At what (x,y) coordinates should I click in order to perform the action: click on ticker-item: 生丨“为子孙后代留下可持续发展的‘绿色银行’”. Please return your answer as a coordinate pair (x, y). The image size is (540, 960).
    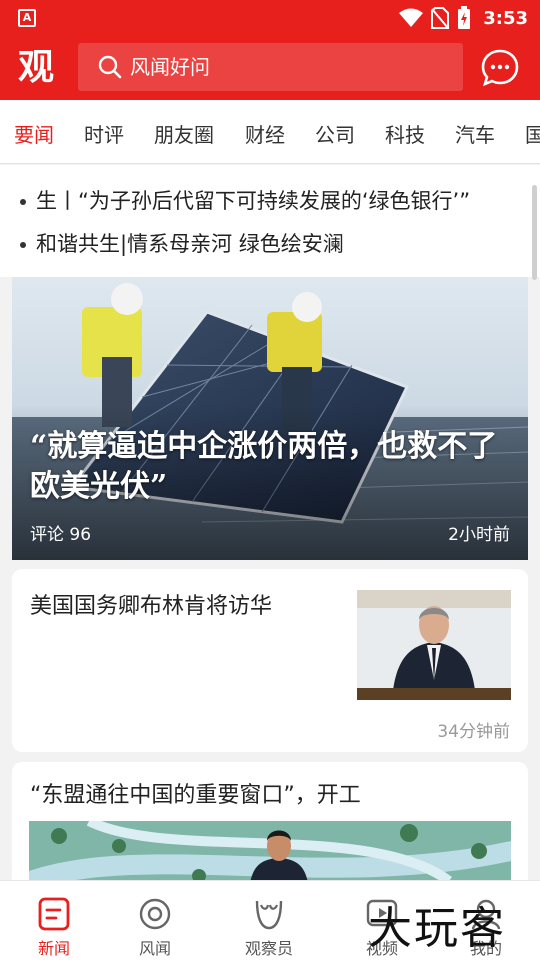
    Looking at the image, I should click on (245, 200).